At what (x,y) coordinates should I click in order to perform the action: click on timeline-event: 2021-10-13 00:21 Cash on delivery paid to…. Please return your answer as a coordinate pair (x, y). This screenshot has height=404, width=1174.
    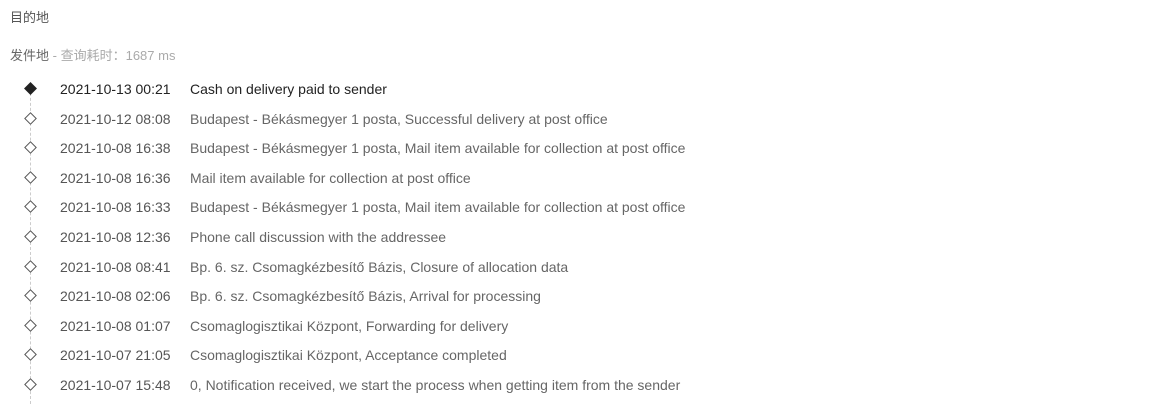
    Looking at the image, I should click on (587, 89).